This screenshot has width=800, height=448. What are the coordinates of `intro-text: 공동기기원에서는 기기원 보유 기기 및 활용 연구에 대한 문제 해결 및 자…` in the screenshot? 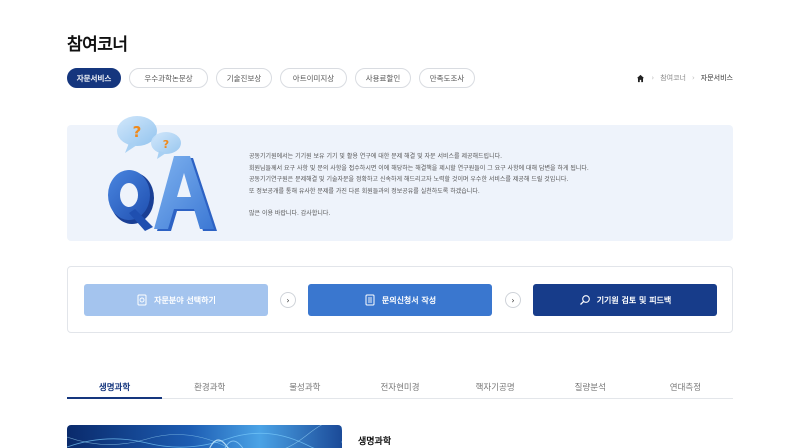 It's located at (484, 185).